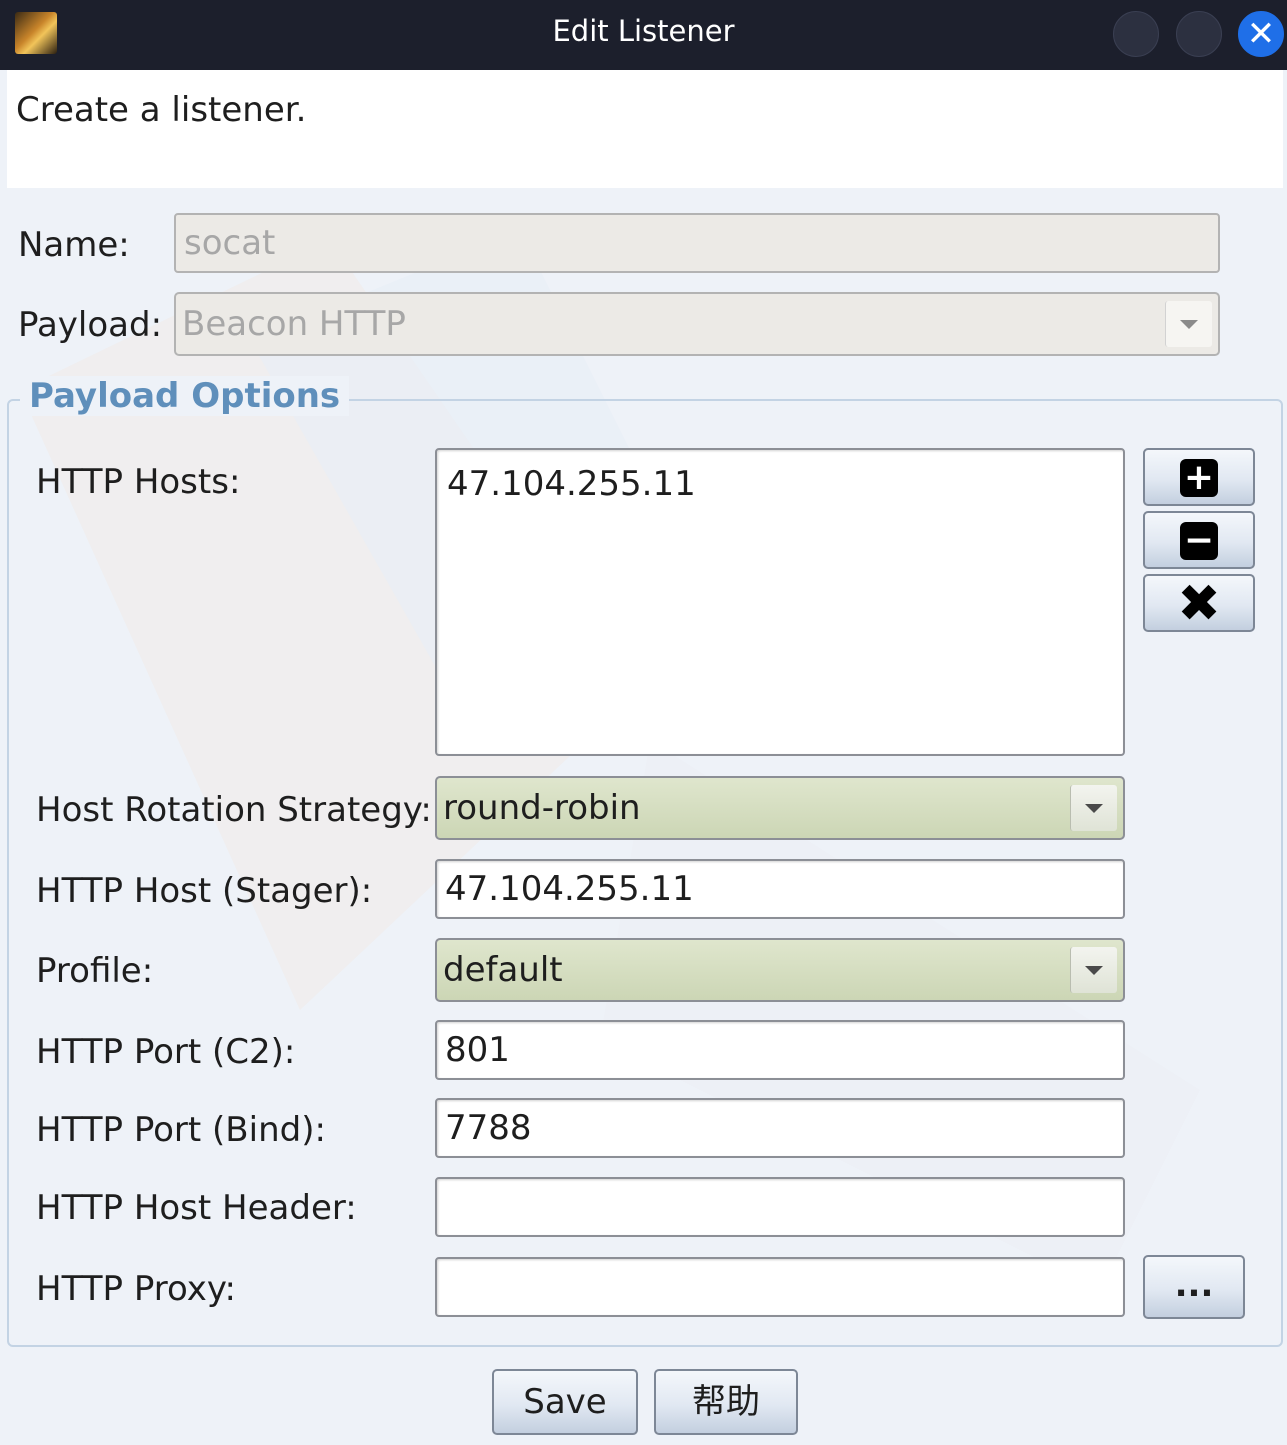 This screenshot has width=1287, height=1445. What do you see at coordinates (697, 324) in the screenshot?
I see `payload-select: Beacon HTTP` at bounding box center [697, 324].